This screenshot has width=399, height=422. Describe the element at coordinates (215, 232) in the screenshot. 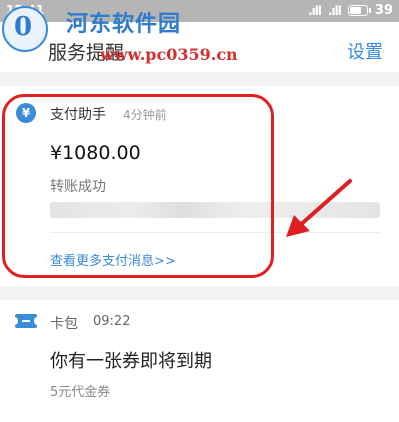

I see `divider` at that location.